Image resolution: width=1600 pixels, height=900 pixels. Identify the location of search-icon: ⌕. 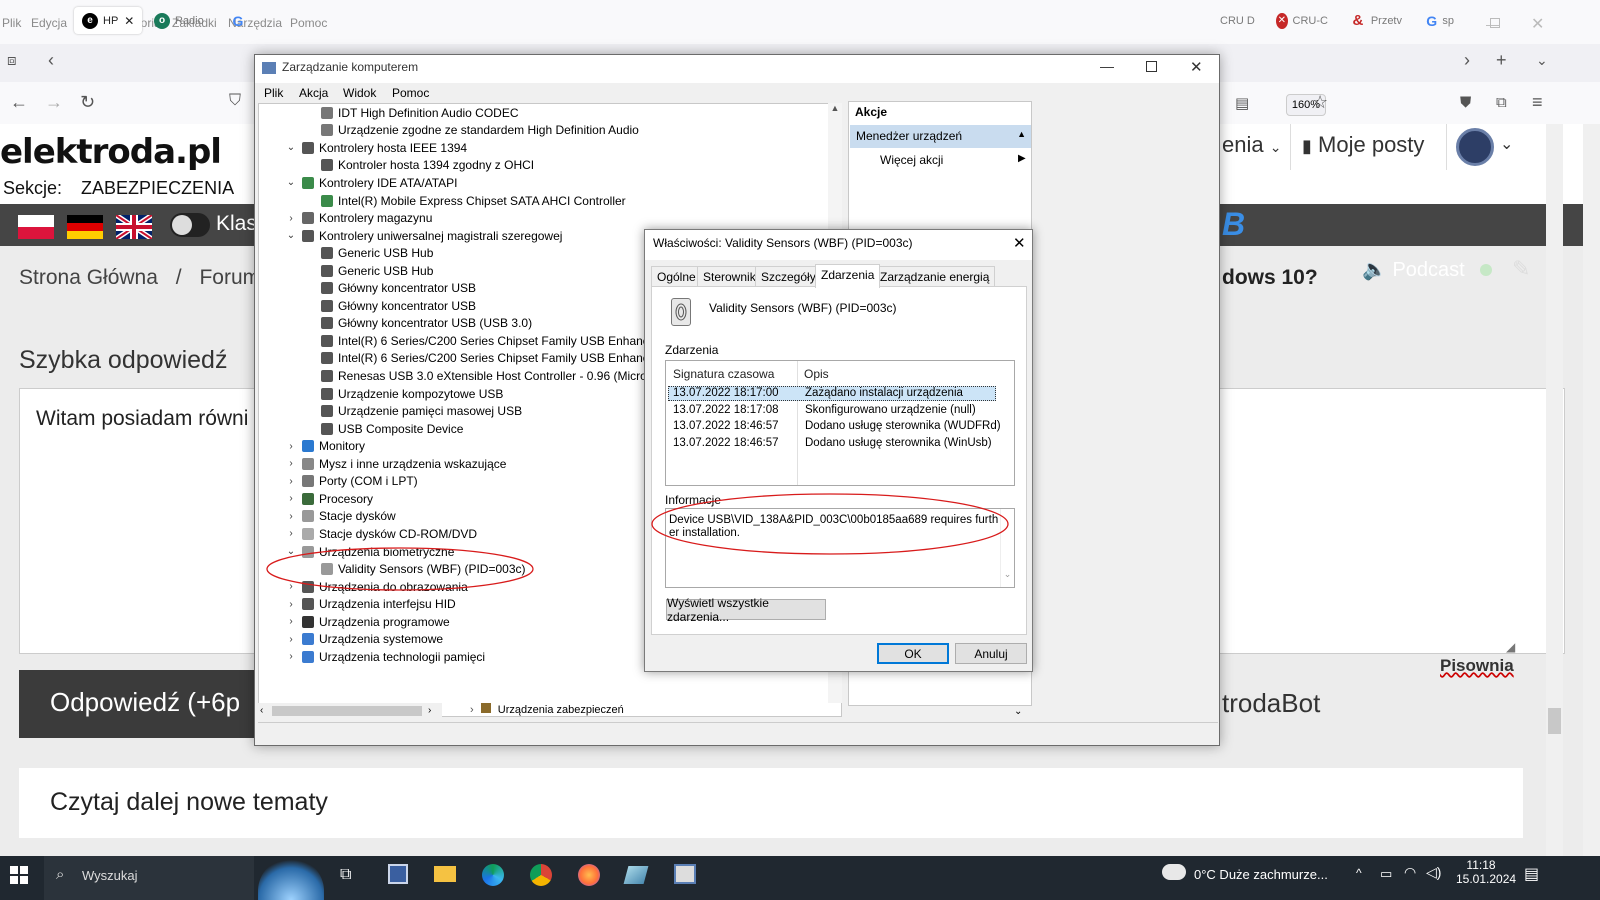
(60, 874).